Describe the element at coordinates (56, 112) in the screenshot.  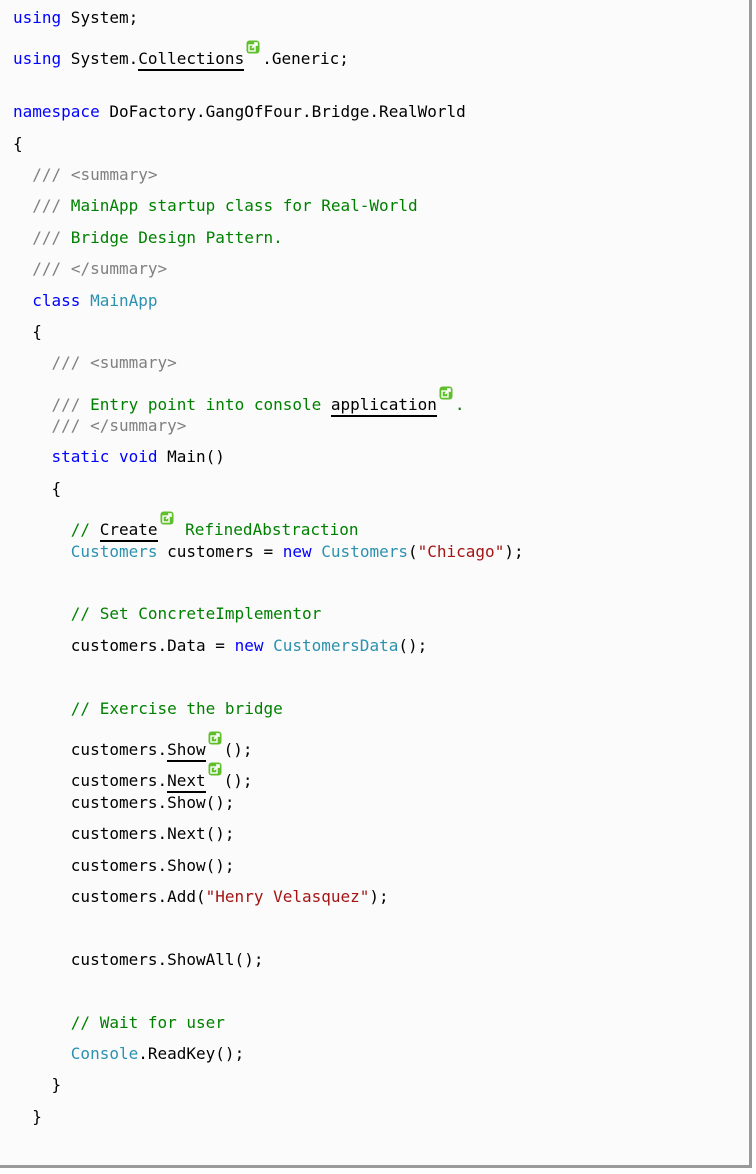
I see `code-token: namespace` at that location.